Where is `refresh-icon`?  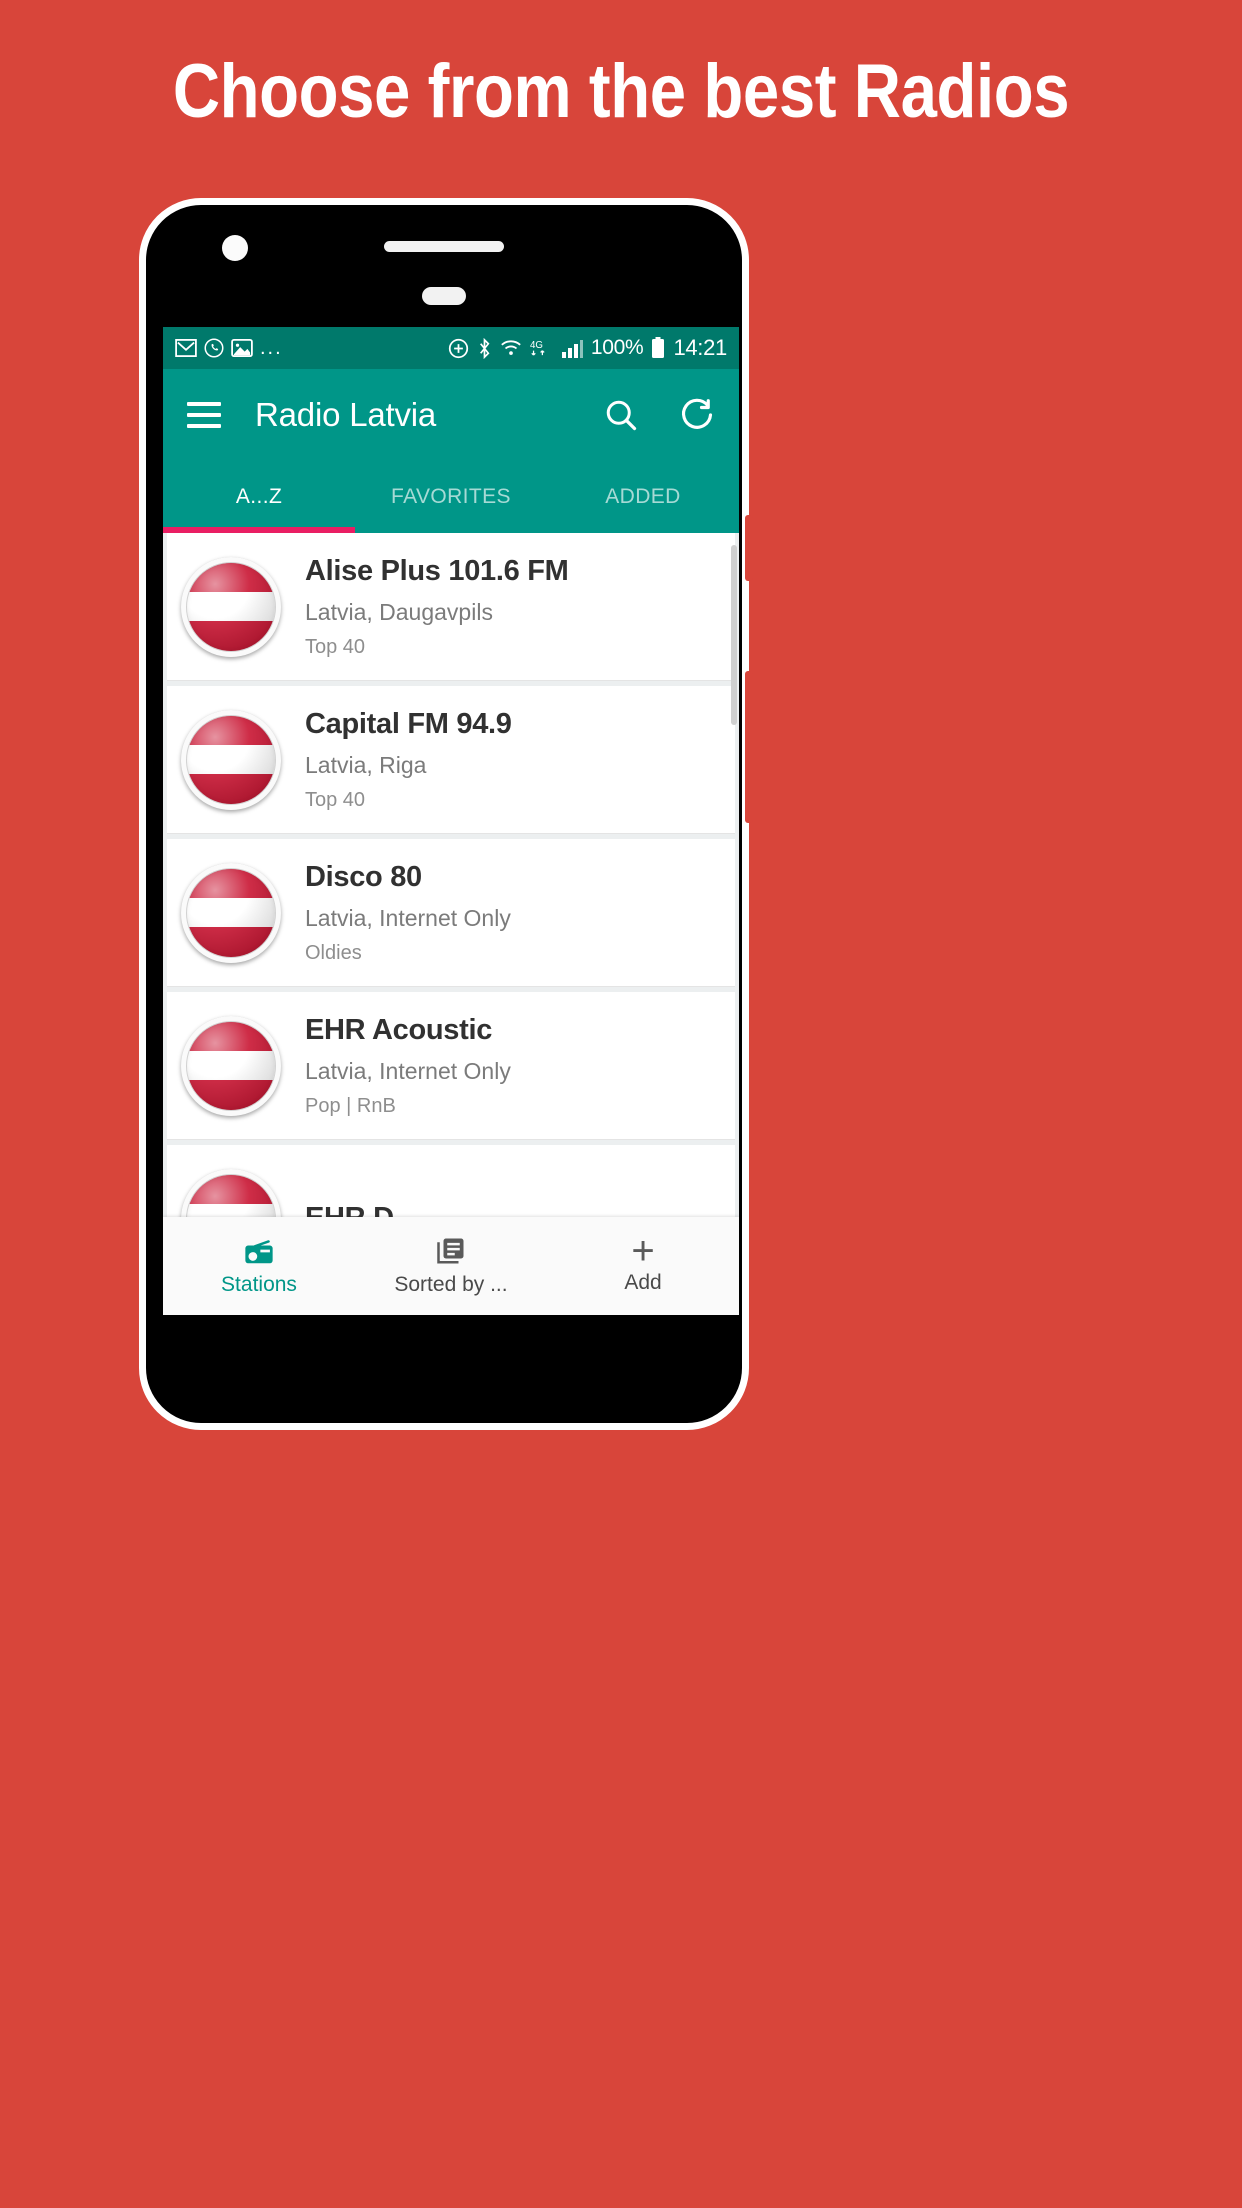 refresh-icon is located at coordinates (697, 415).